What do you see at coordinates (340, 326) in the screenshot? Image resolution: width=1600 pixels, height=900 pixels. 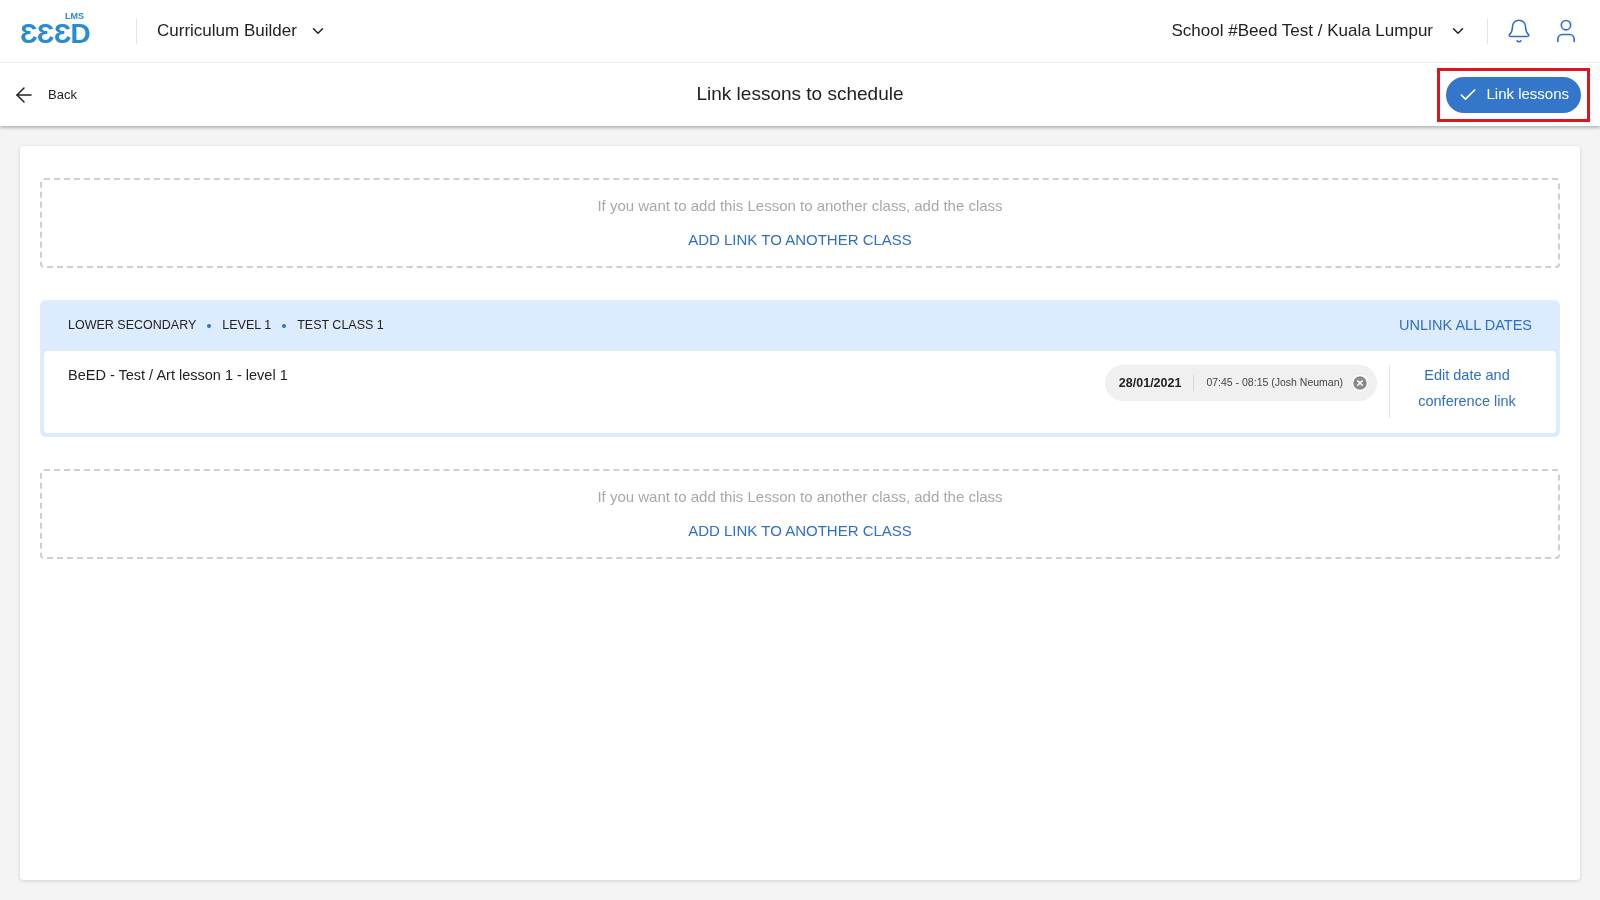 I see `breadcrumb-item: TEST CLASS 1` at bounding box center [340, 326].